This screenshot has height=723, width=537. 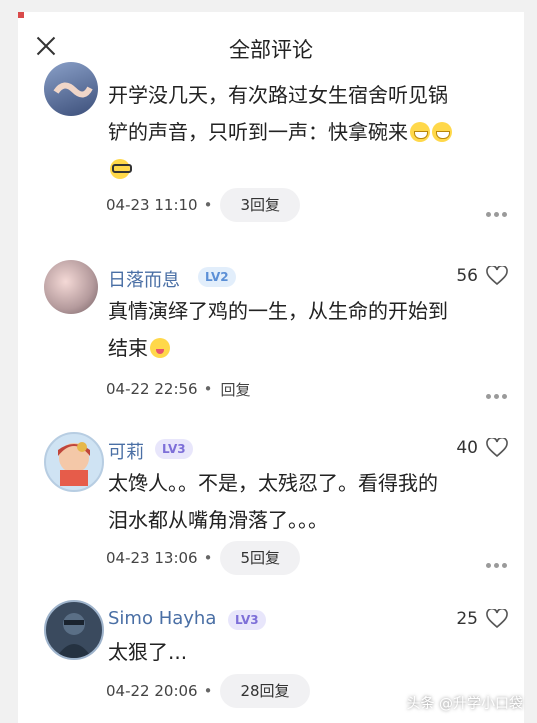 I want to click on like-count: 40, so click(x=467, y=448).